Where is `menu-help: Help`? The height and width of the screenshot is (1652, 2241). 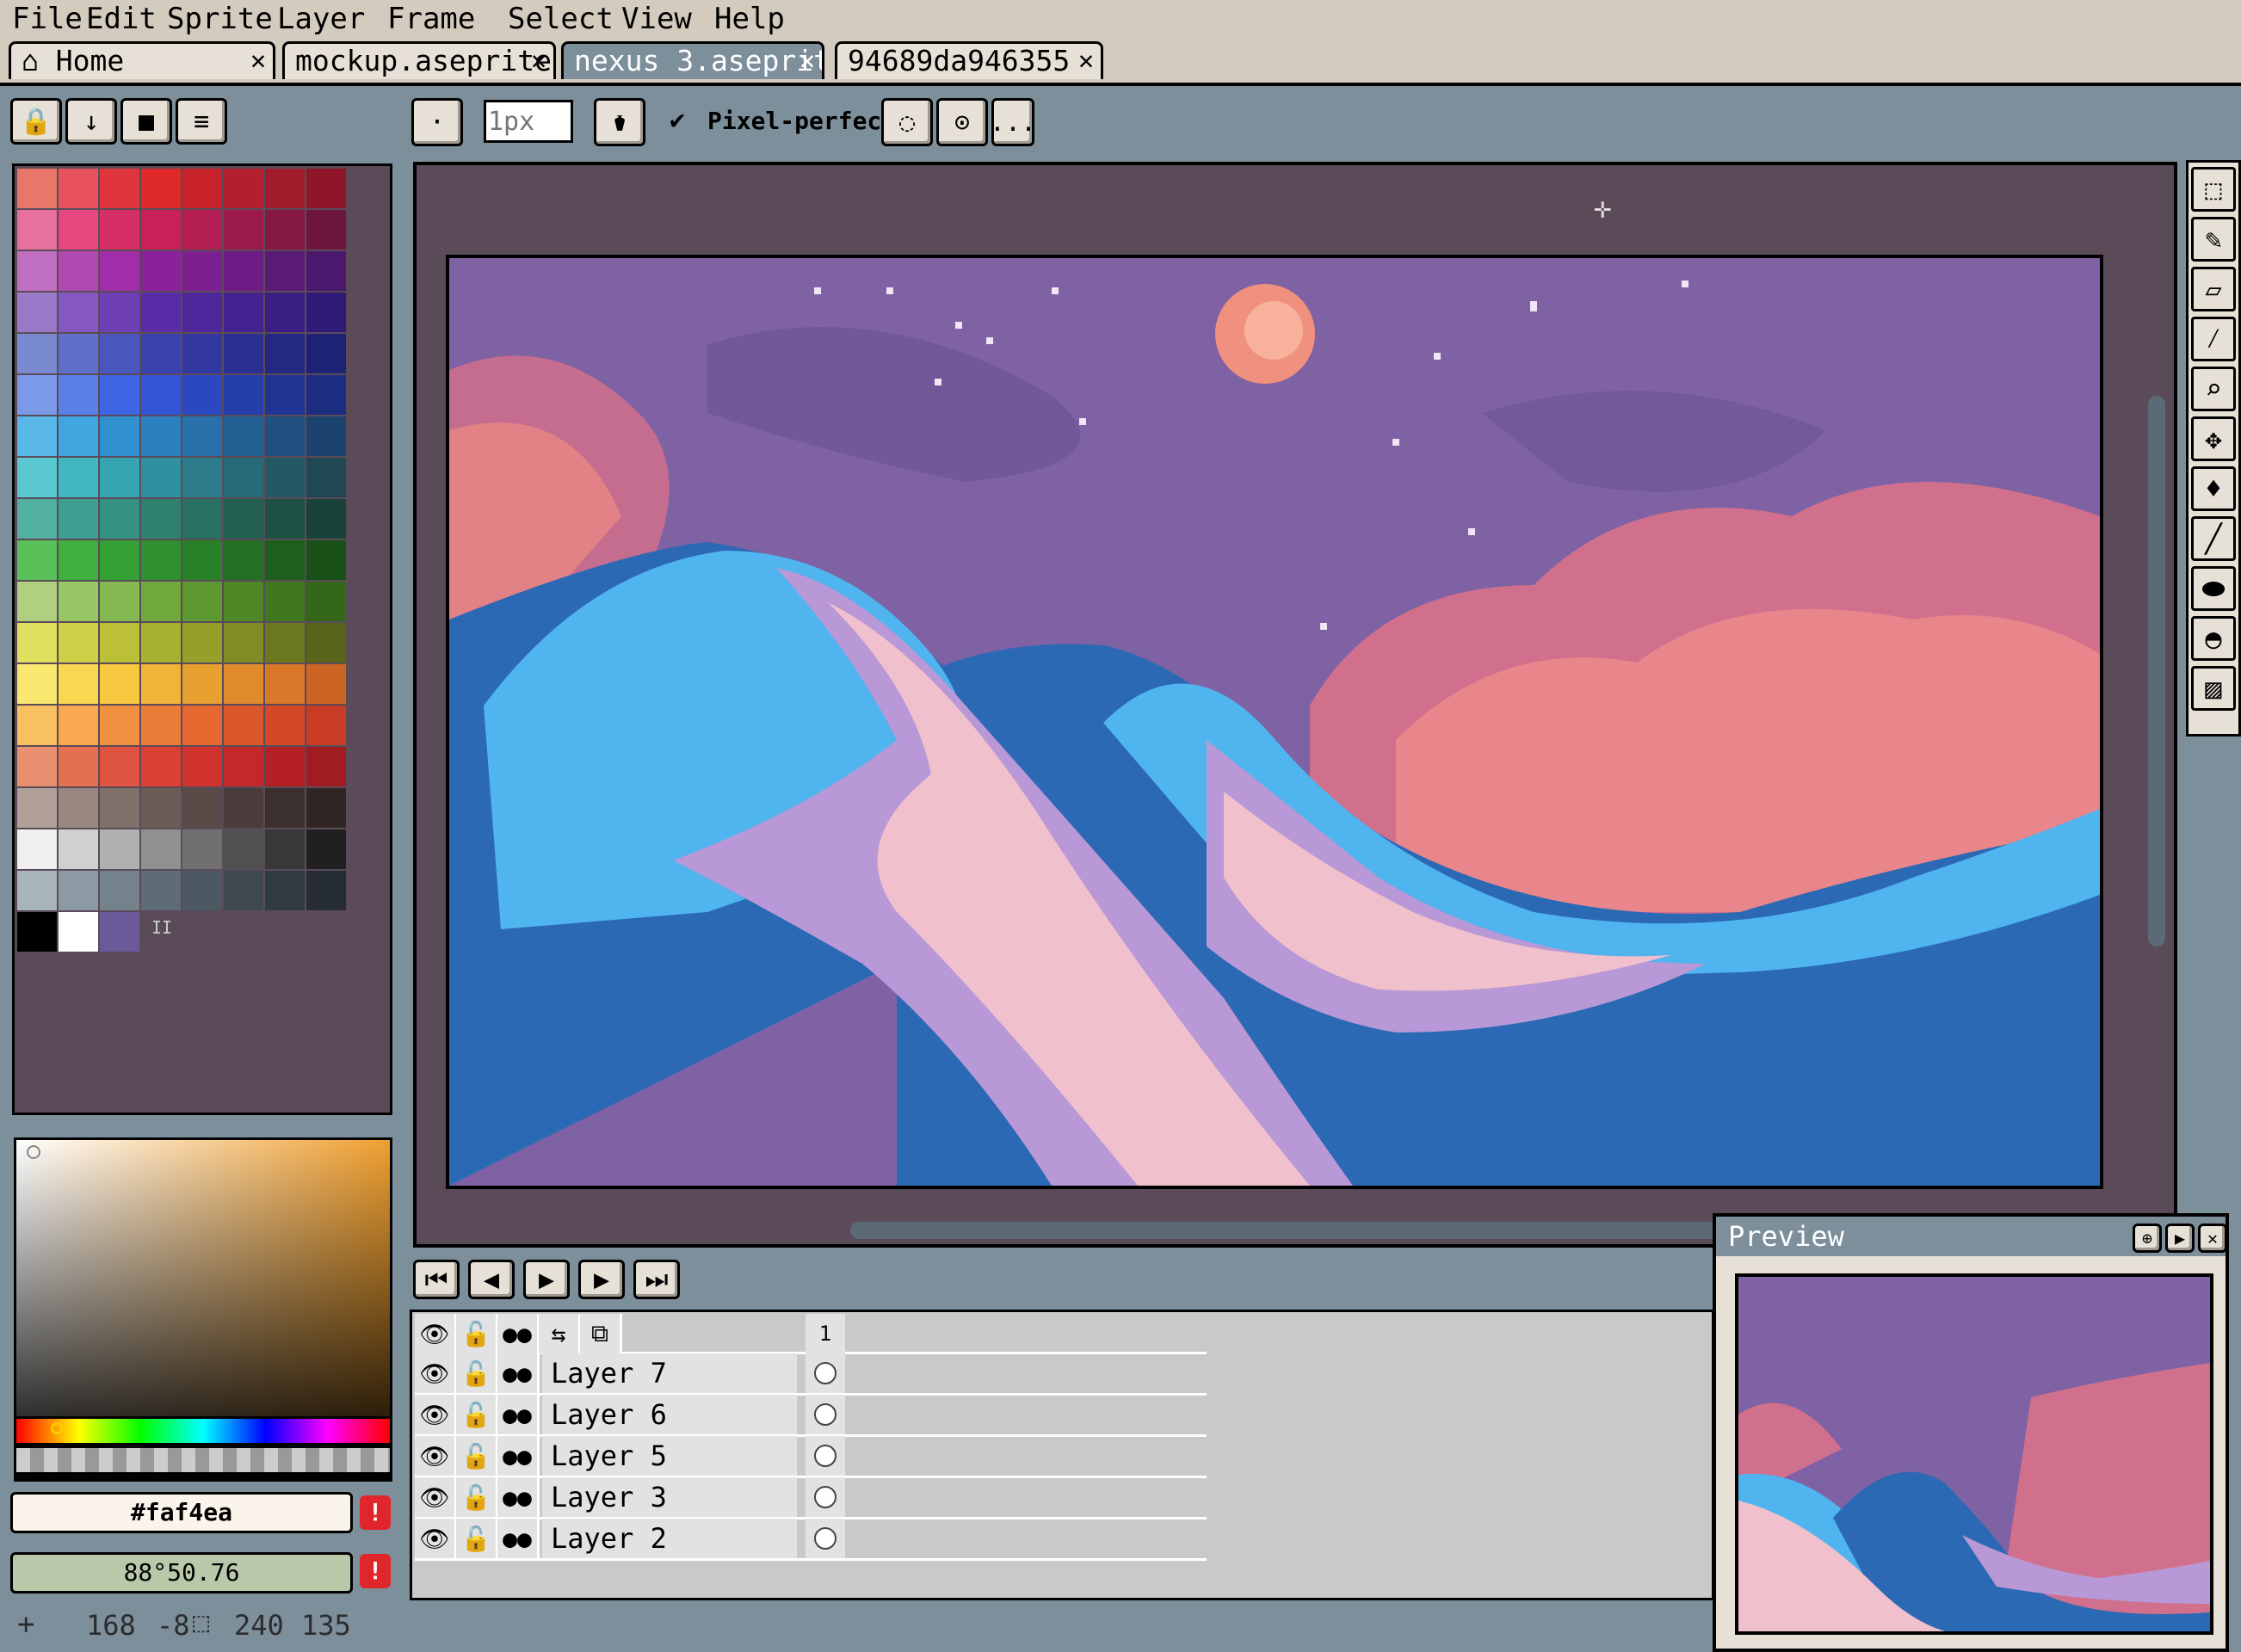
menu-help: Help is located at coordinates (749, 19).